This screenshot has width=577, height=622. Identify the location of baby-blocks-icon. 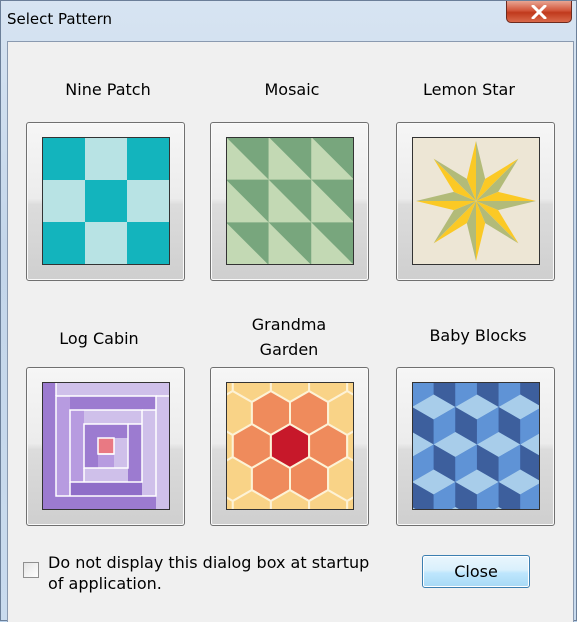
(476, 446).